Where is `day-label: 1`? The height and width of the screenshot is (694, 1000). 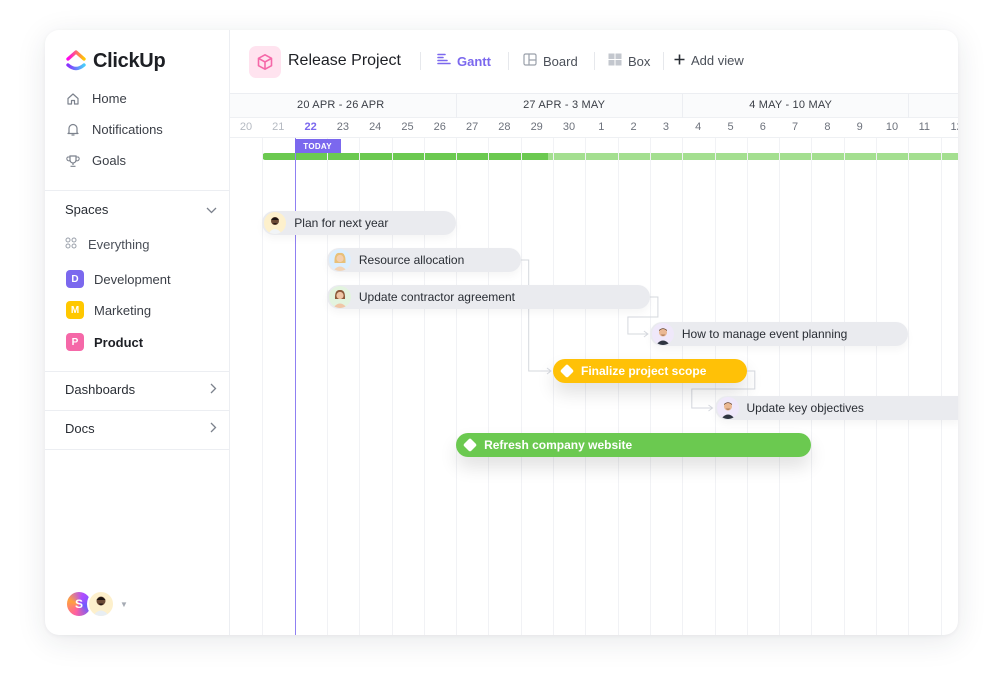
day-label: 1 is located at coordinates (601, 127).